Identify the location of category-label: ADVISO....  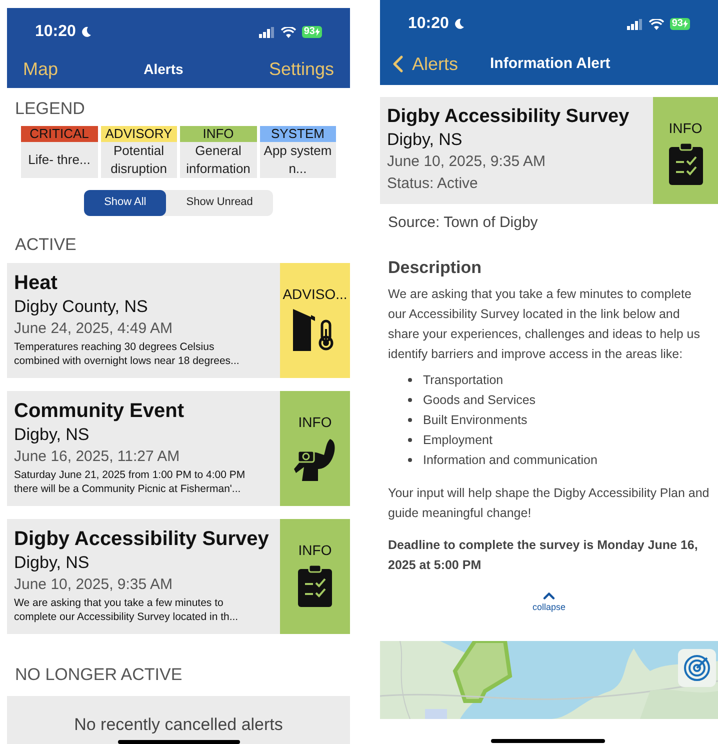
(315, 294).